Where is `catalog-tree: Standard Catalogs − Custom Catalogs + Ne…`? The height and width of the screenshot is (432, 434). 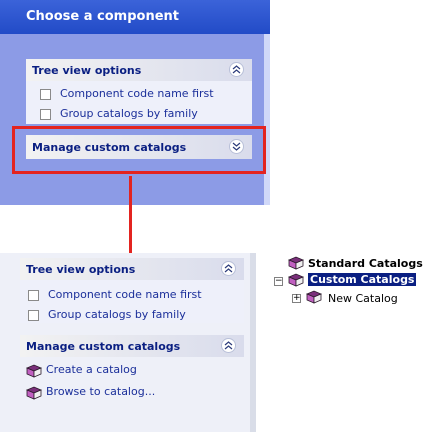
catalog-tree: Standard Catalogs − Custom Catalogs + Ne… is located at coordinates (348, 280).